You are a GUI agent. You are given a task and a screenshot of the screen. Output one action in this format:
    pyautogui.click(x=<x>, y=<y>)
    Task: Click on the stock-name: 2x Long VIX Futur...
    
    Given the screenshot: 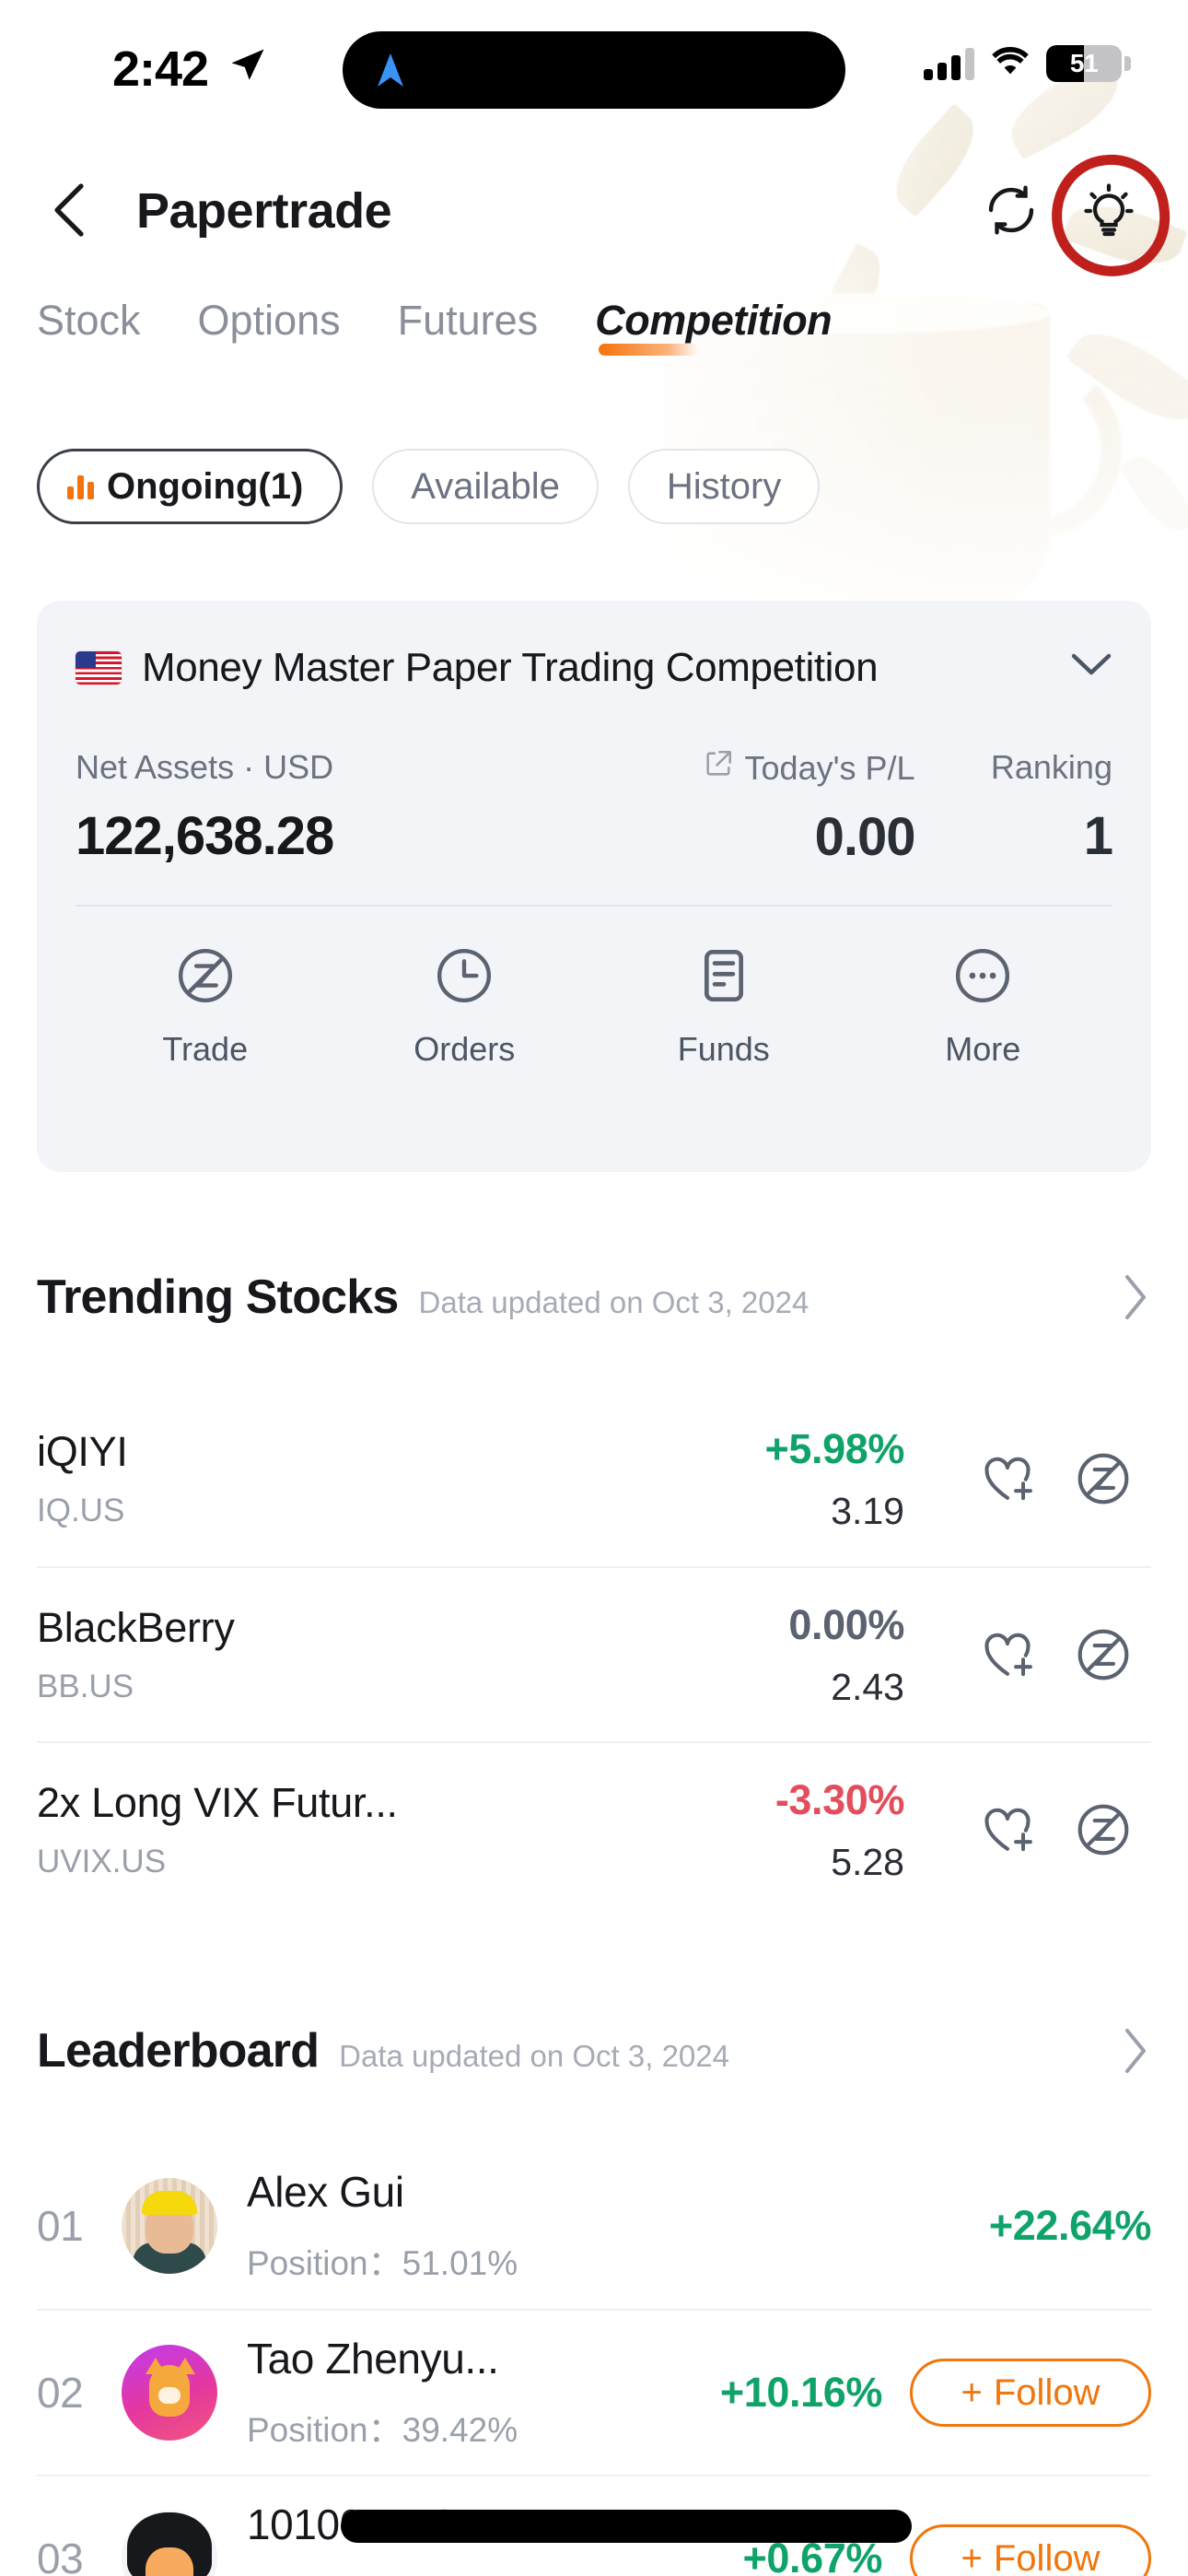 What is the action you would take?
    pyautogui.click(x=218, y=1802)
    